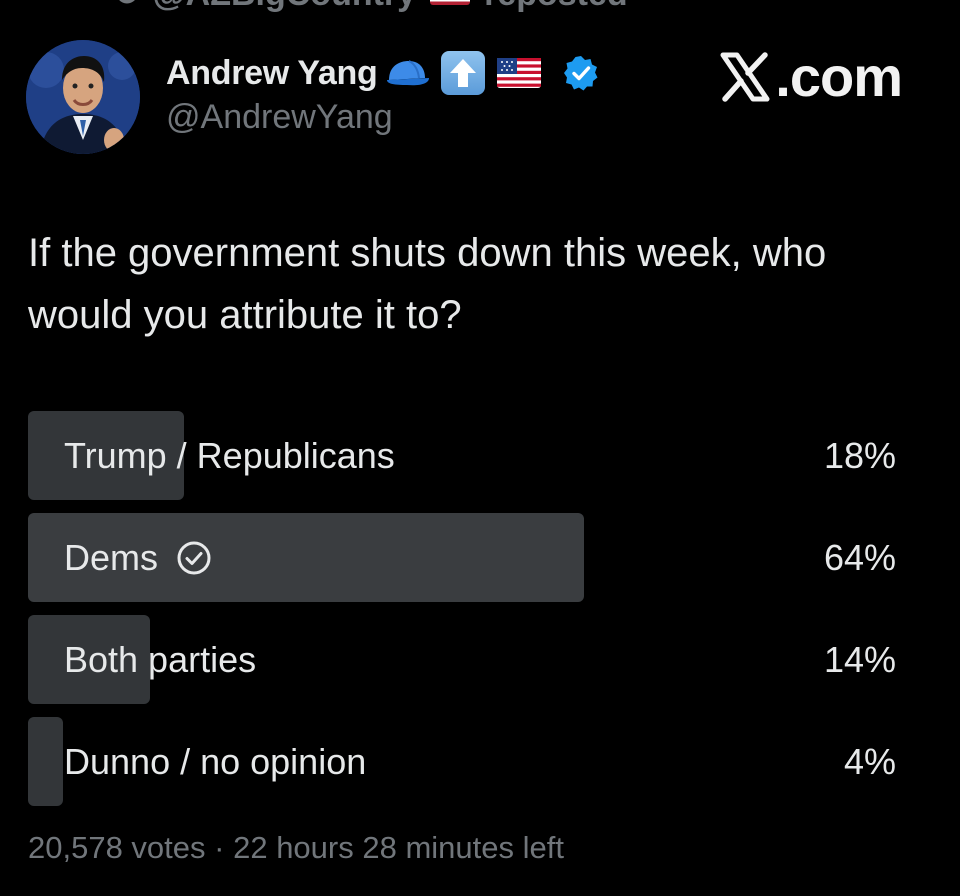 The image size is (960, 896). I want to click on brand-domain: .com, so click(839, 76).